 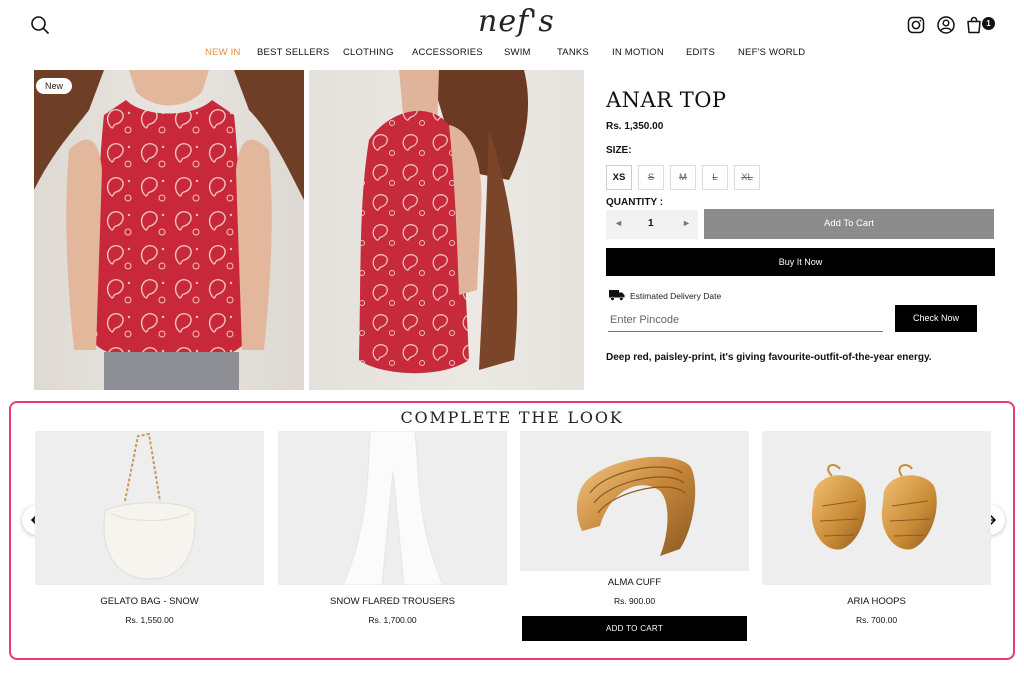 What do you see at coordinates (800, 262) in the screenshot?
I see `buy-now-button: Buy It Now` at bounding box center [800, 262].